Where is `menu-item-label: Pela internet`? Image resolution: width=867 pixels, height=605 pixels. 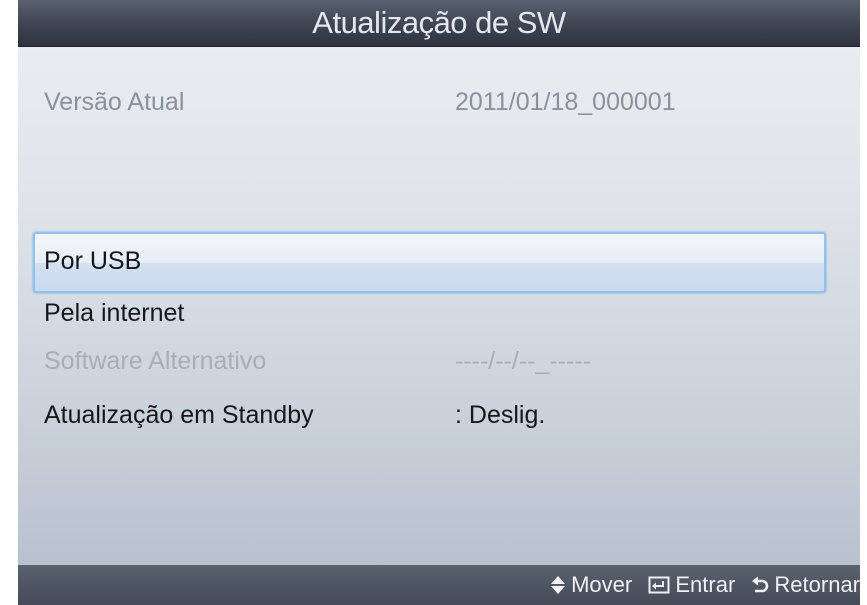
menu-item-label: Pela internet is located at coordinates (114, 313).